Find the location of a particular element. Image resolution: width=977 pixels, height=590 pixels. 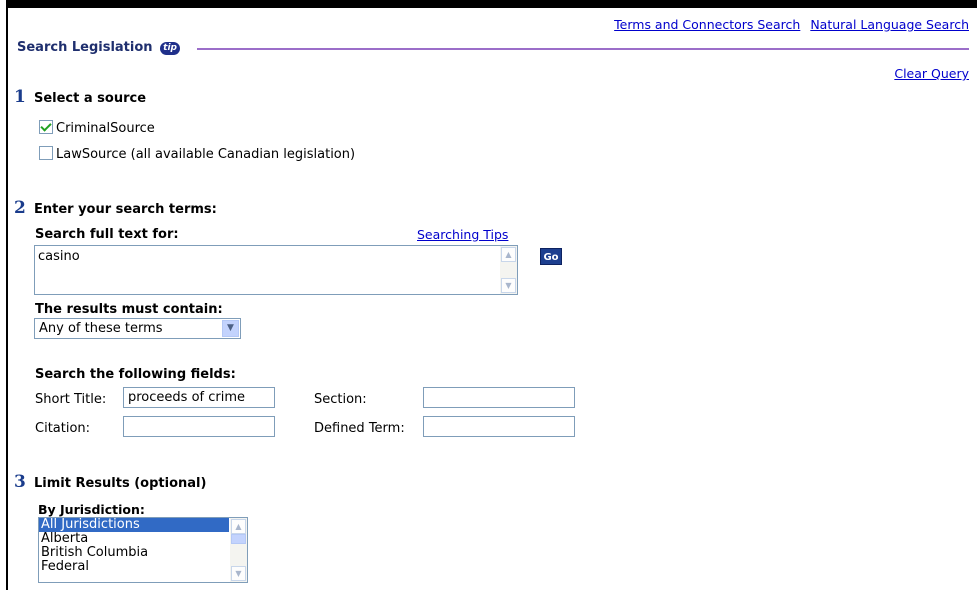

source-criminalsource: CriminalSource is located at coordinates (97, 128).